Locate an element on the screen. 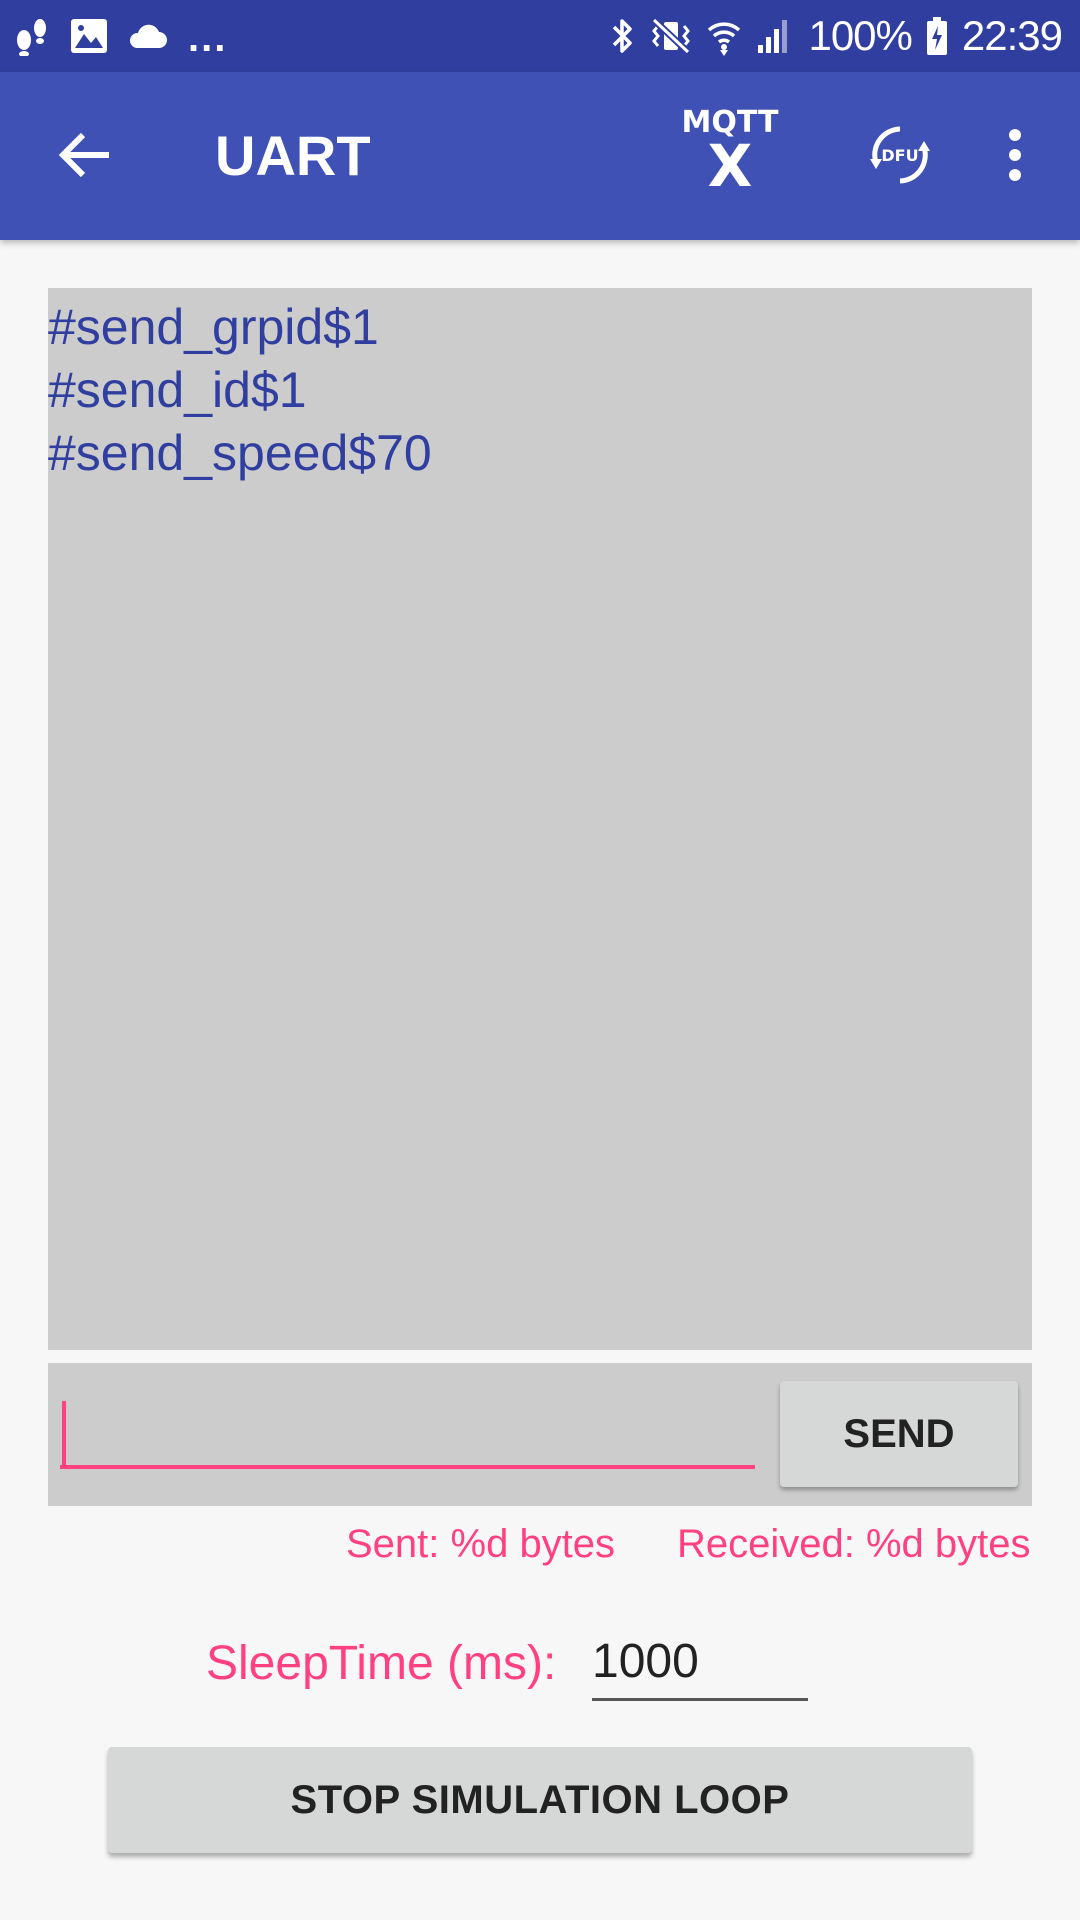 The height and width of the screenshot is (1920, 1080). text-caret is located at coordinates (64, 1433).